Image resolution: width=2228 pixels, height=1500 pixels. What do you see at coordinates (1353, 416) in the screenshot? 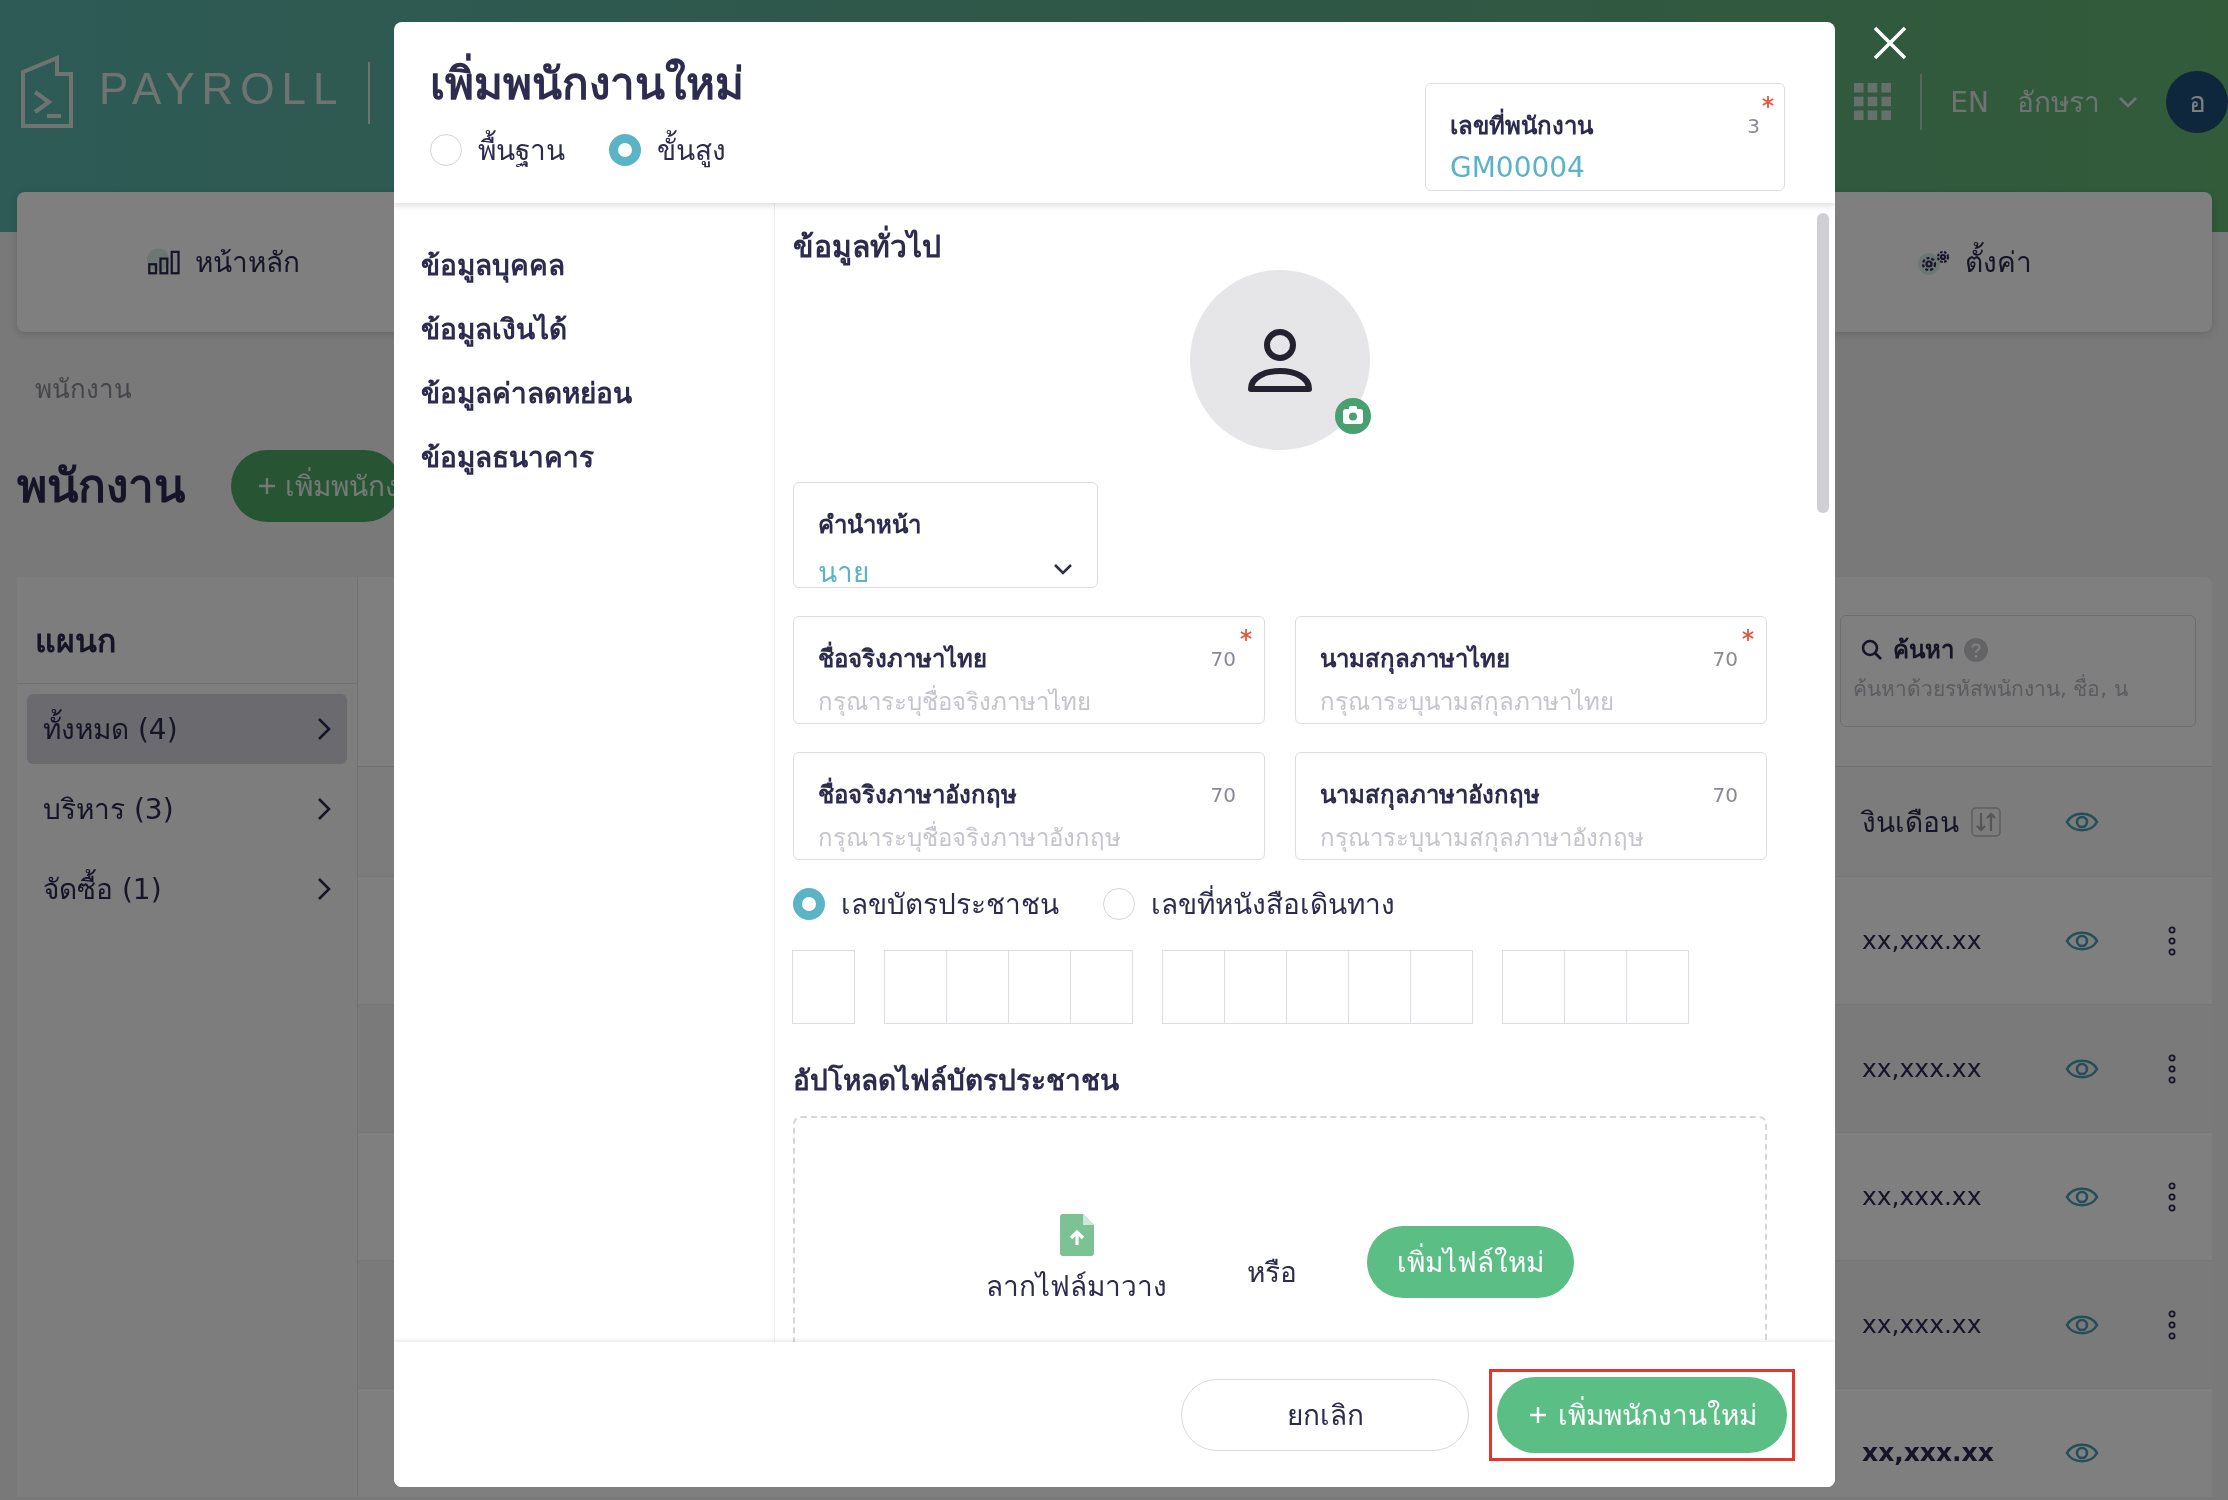
I see `camera-icon` at bounding box center [1353, 416].